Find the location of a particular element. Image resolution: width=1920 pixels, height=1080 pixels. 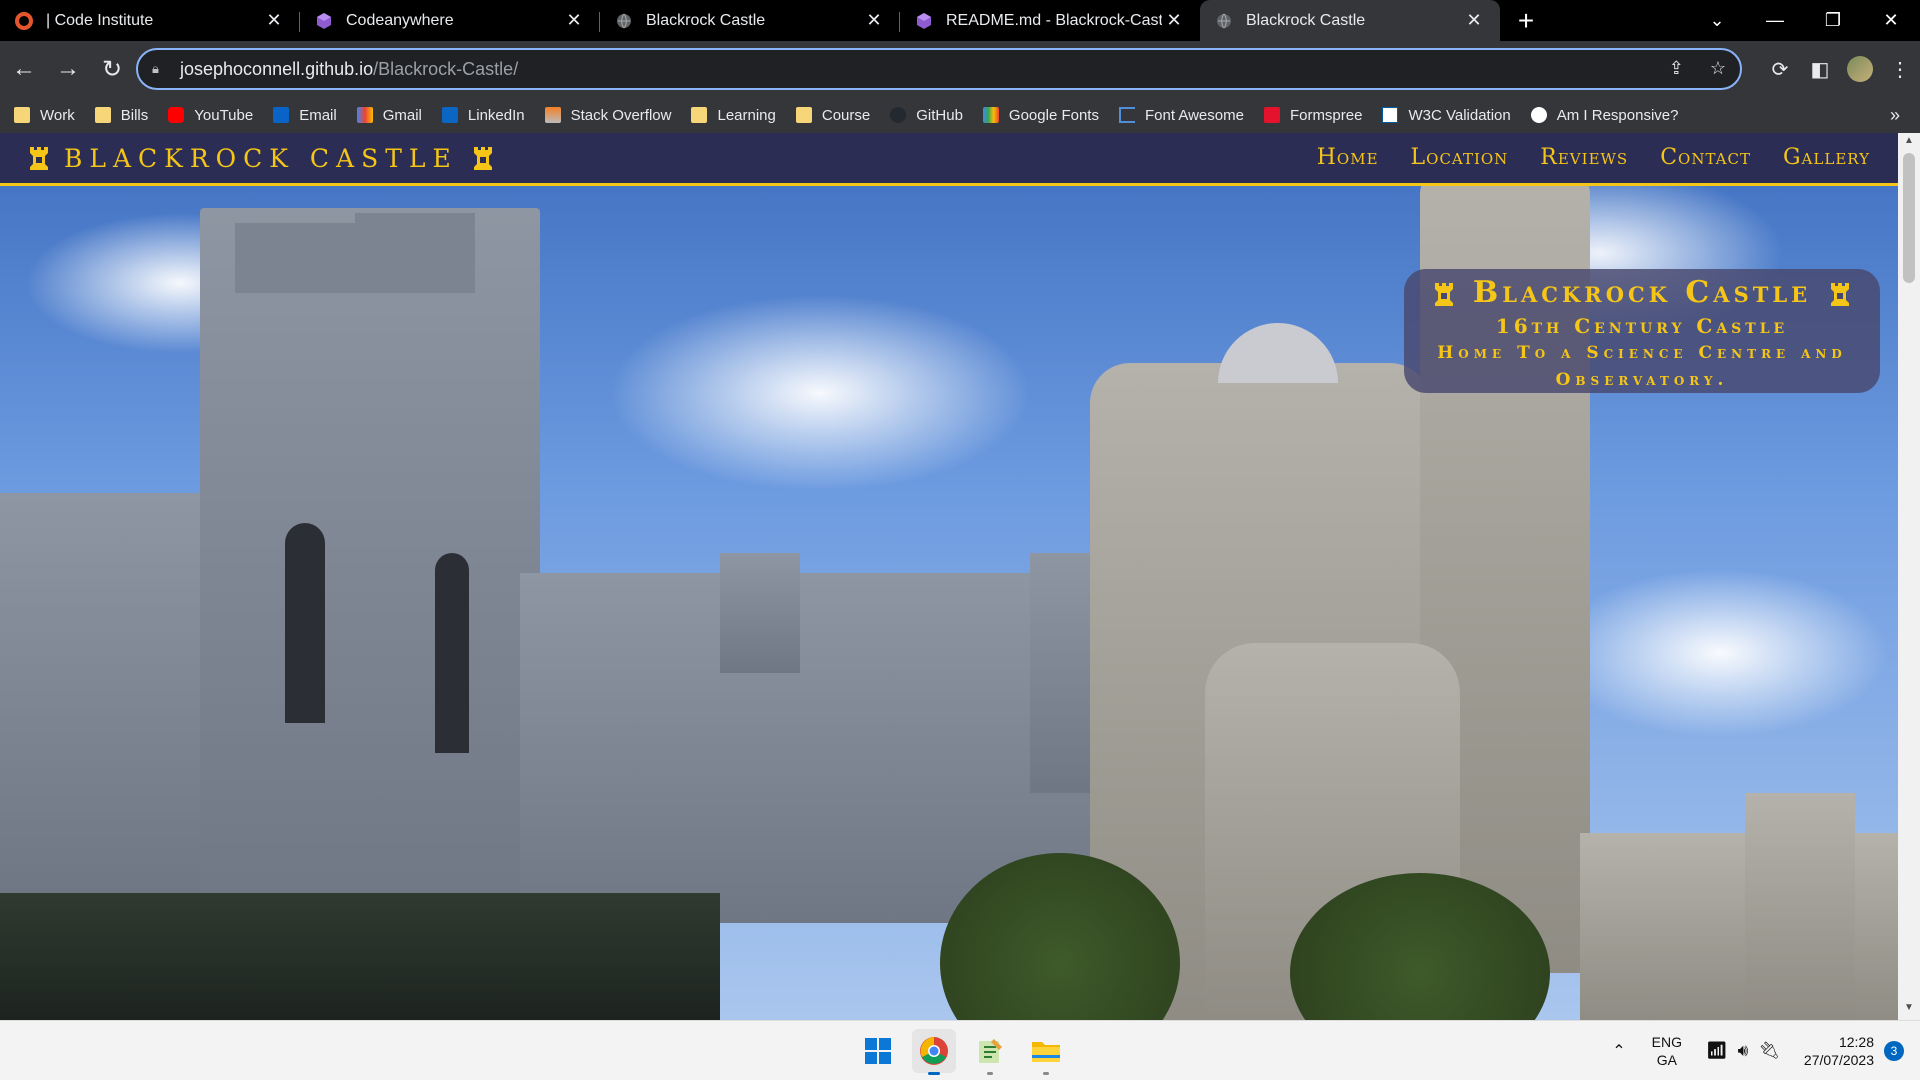

main-nav: Home Location Reviews Contact Gallery is located at coordinates (1593, 157).